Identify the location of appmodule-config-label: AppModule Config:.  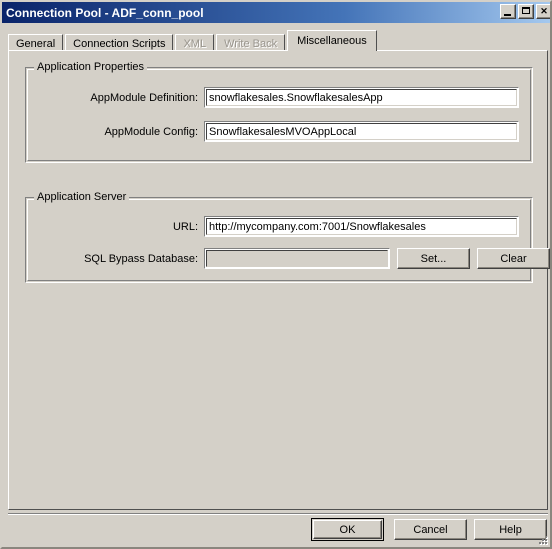
(151, 132).